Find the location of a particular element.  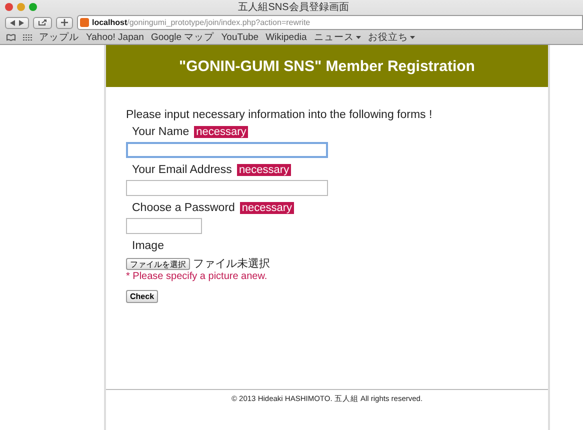

share-icon is located at coordinates (42, 22).